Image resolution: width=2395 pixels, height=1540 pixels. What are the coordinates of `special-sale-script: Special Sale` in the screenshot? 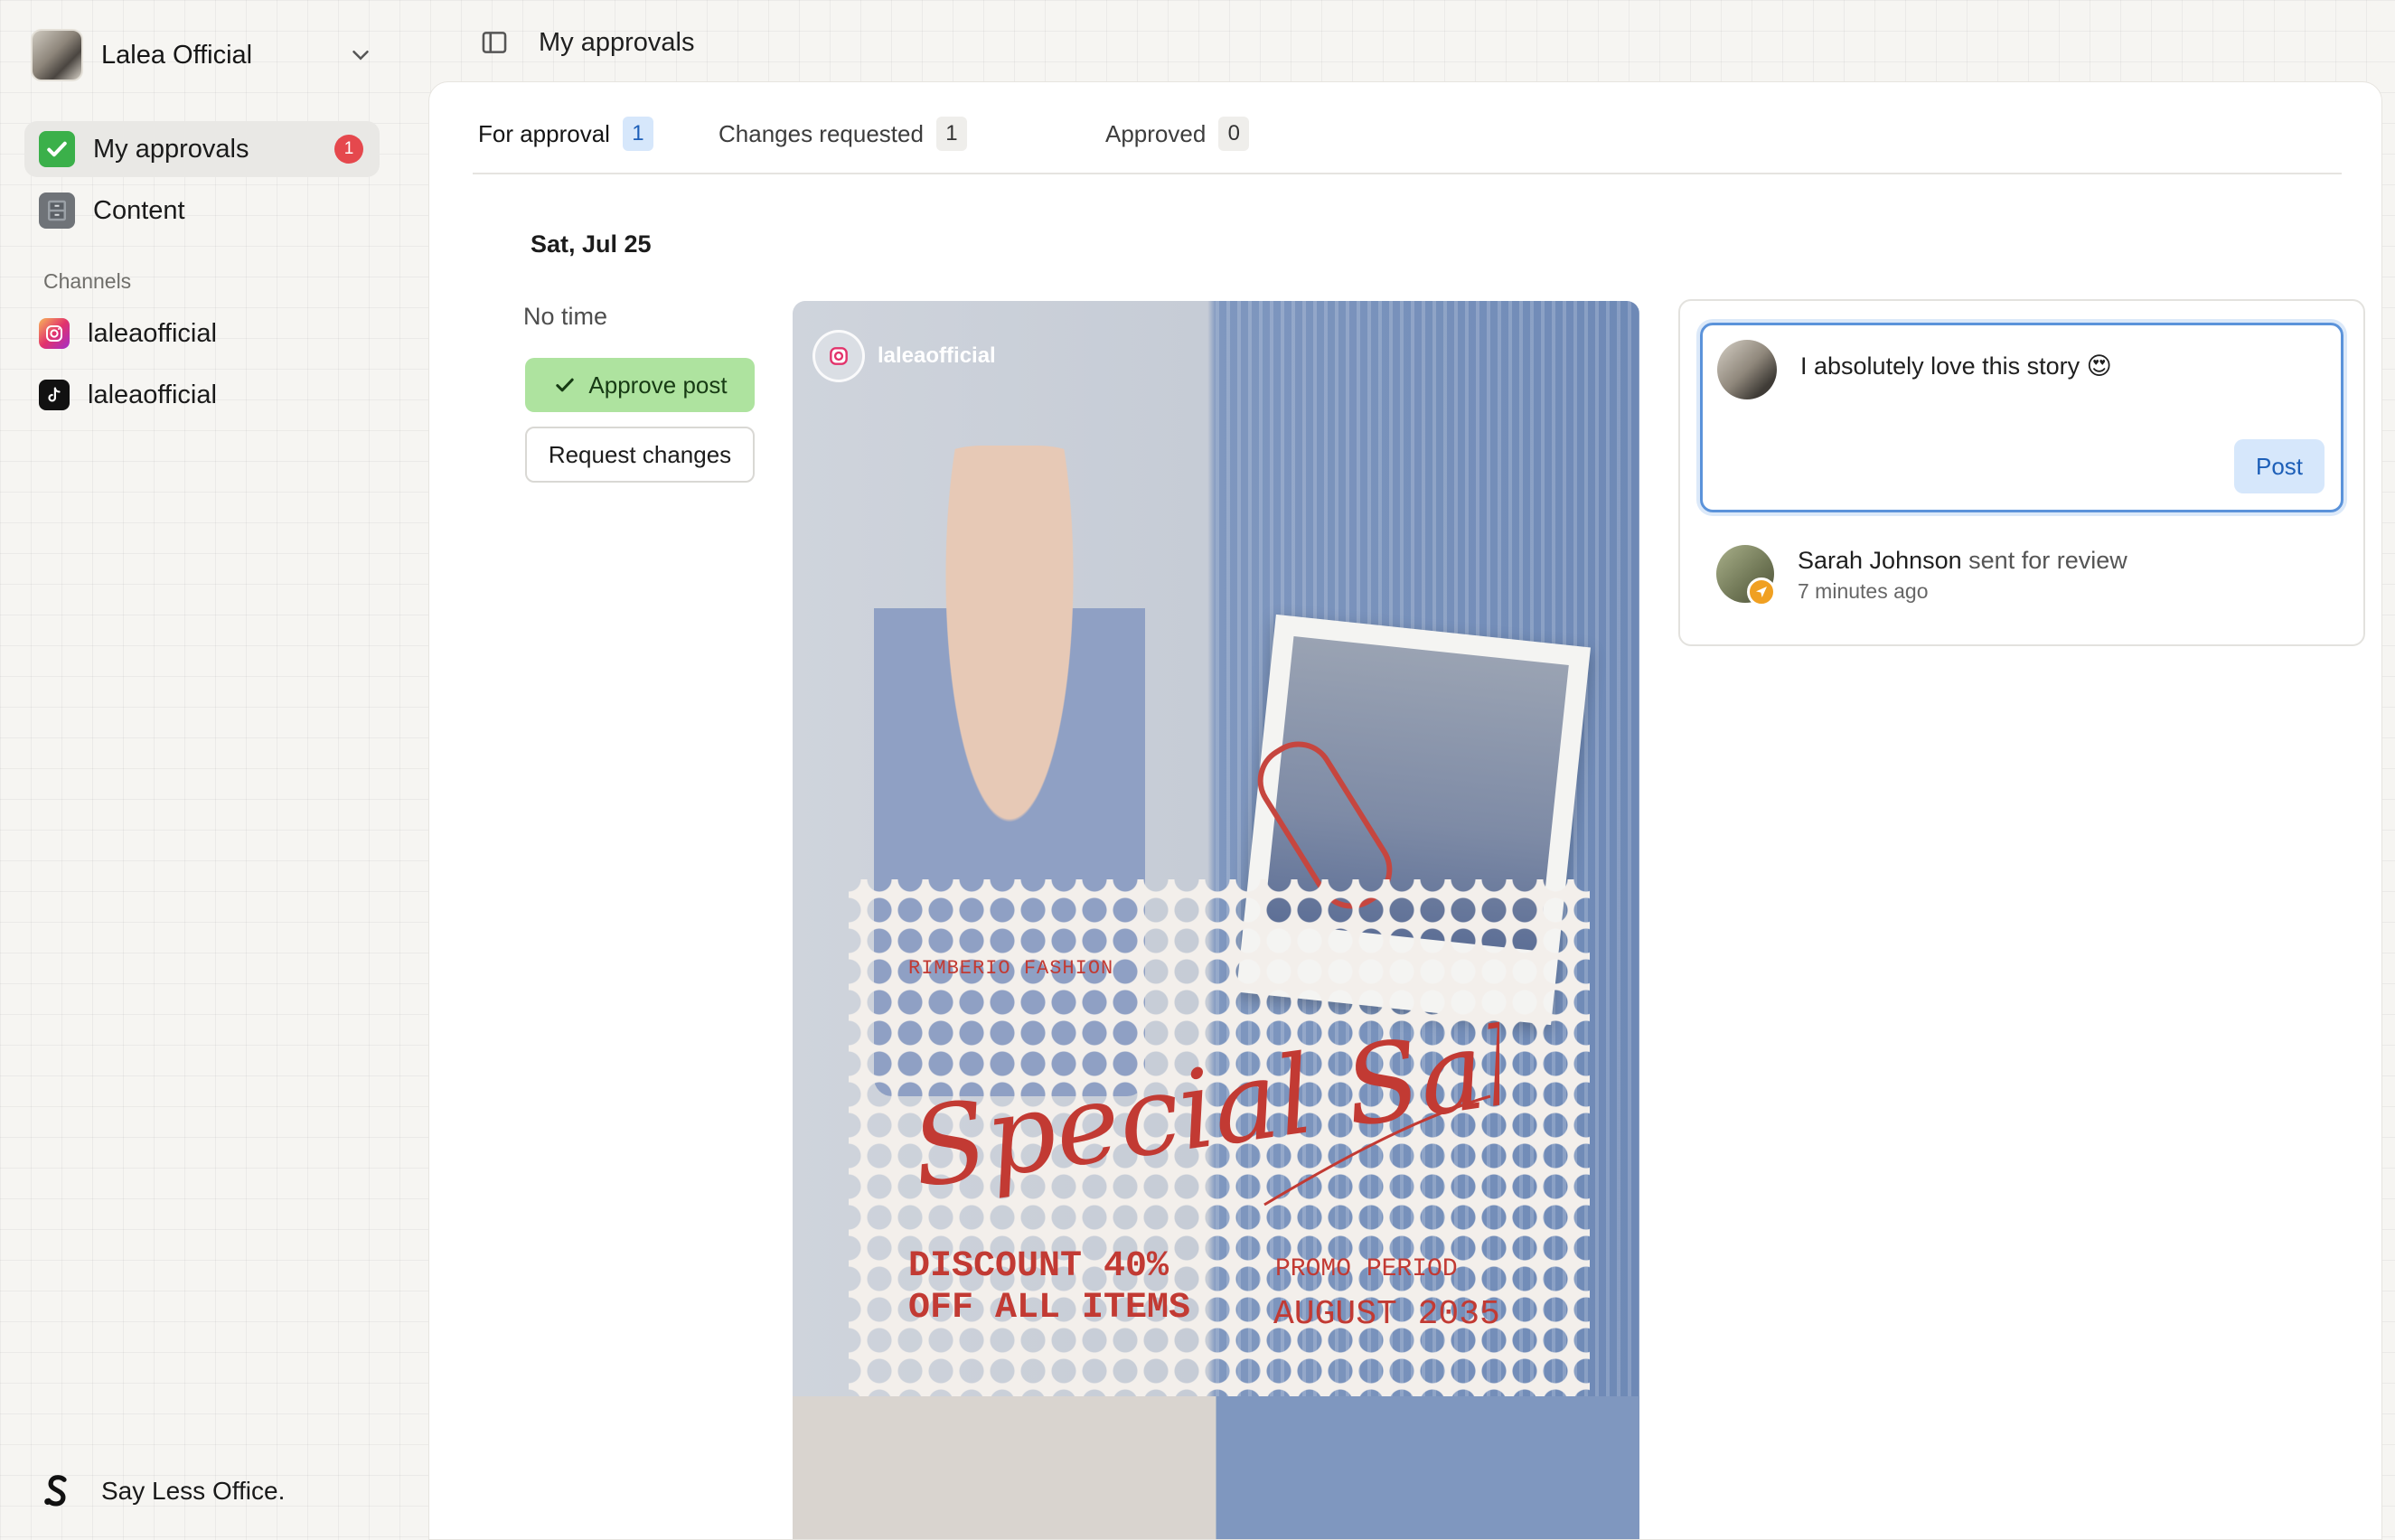 It's located at (1202, 1114).